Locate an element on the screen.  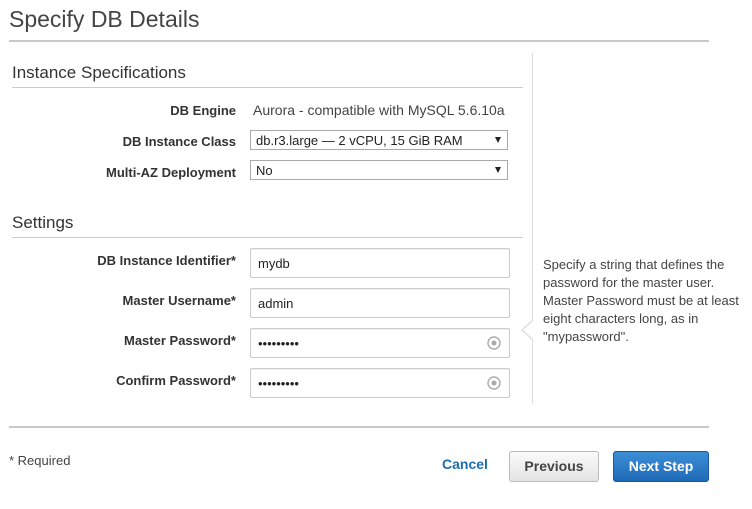
master-password-value: ••••••••• is located at coordinates (278, 343).